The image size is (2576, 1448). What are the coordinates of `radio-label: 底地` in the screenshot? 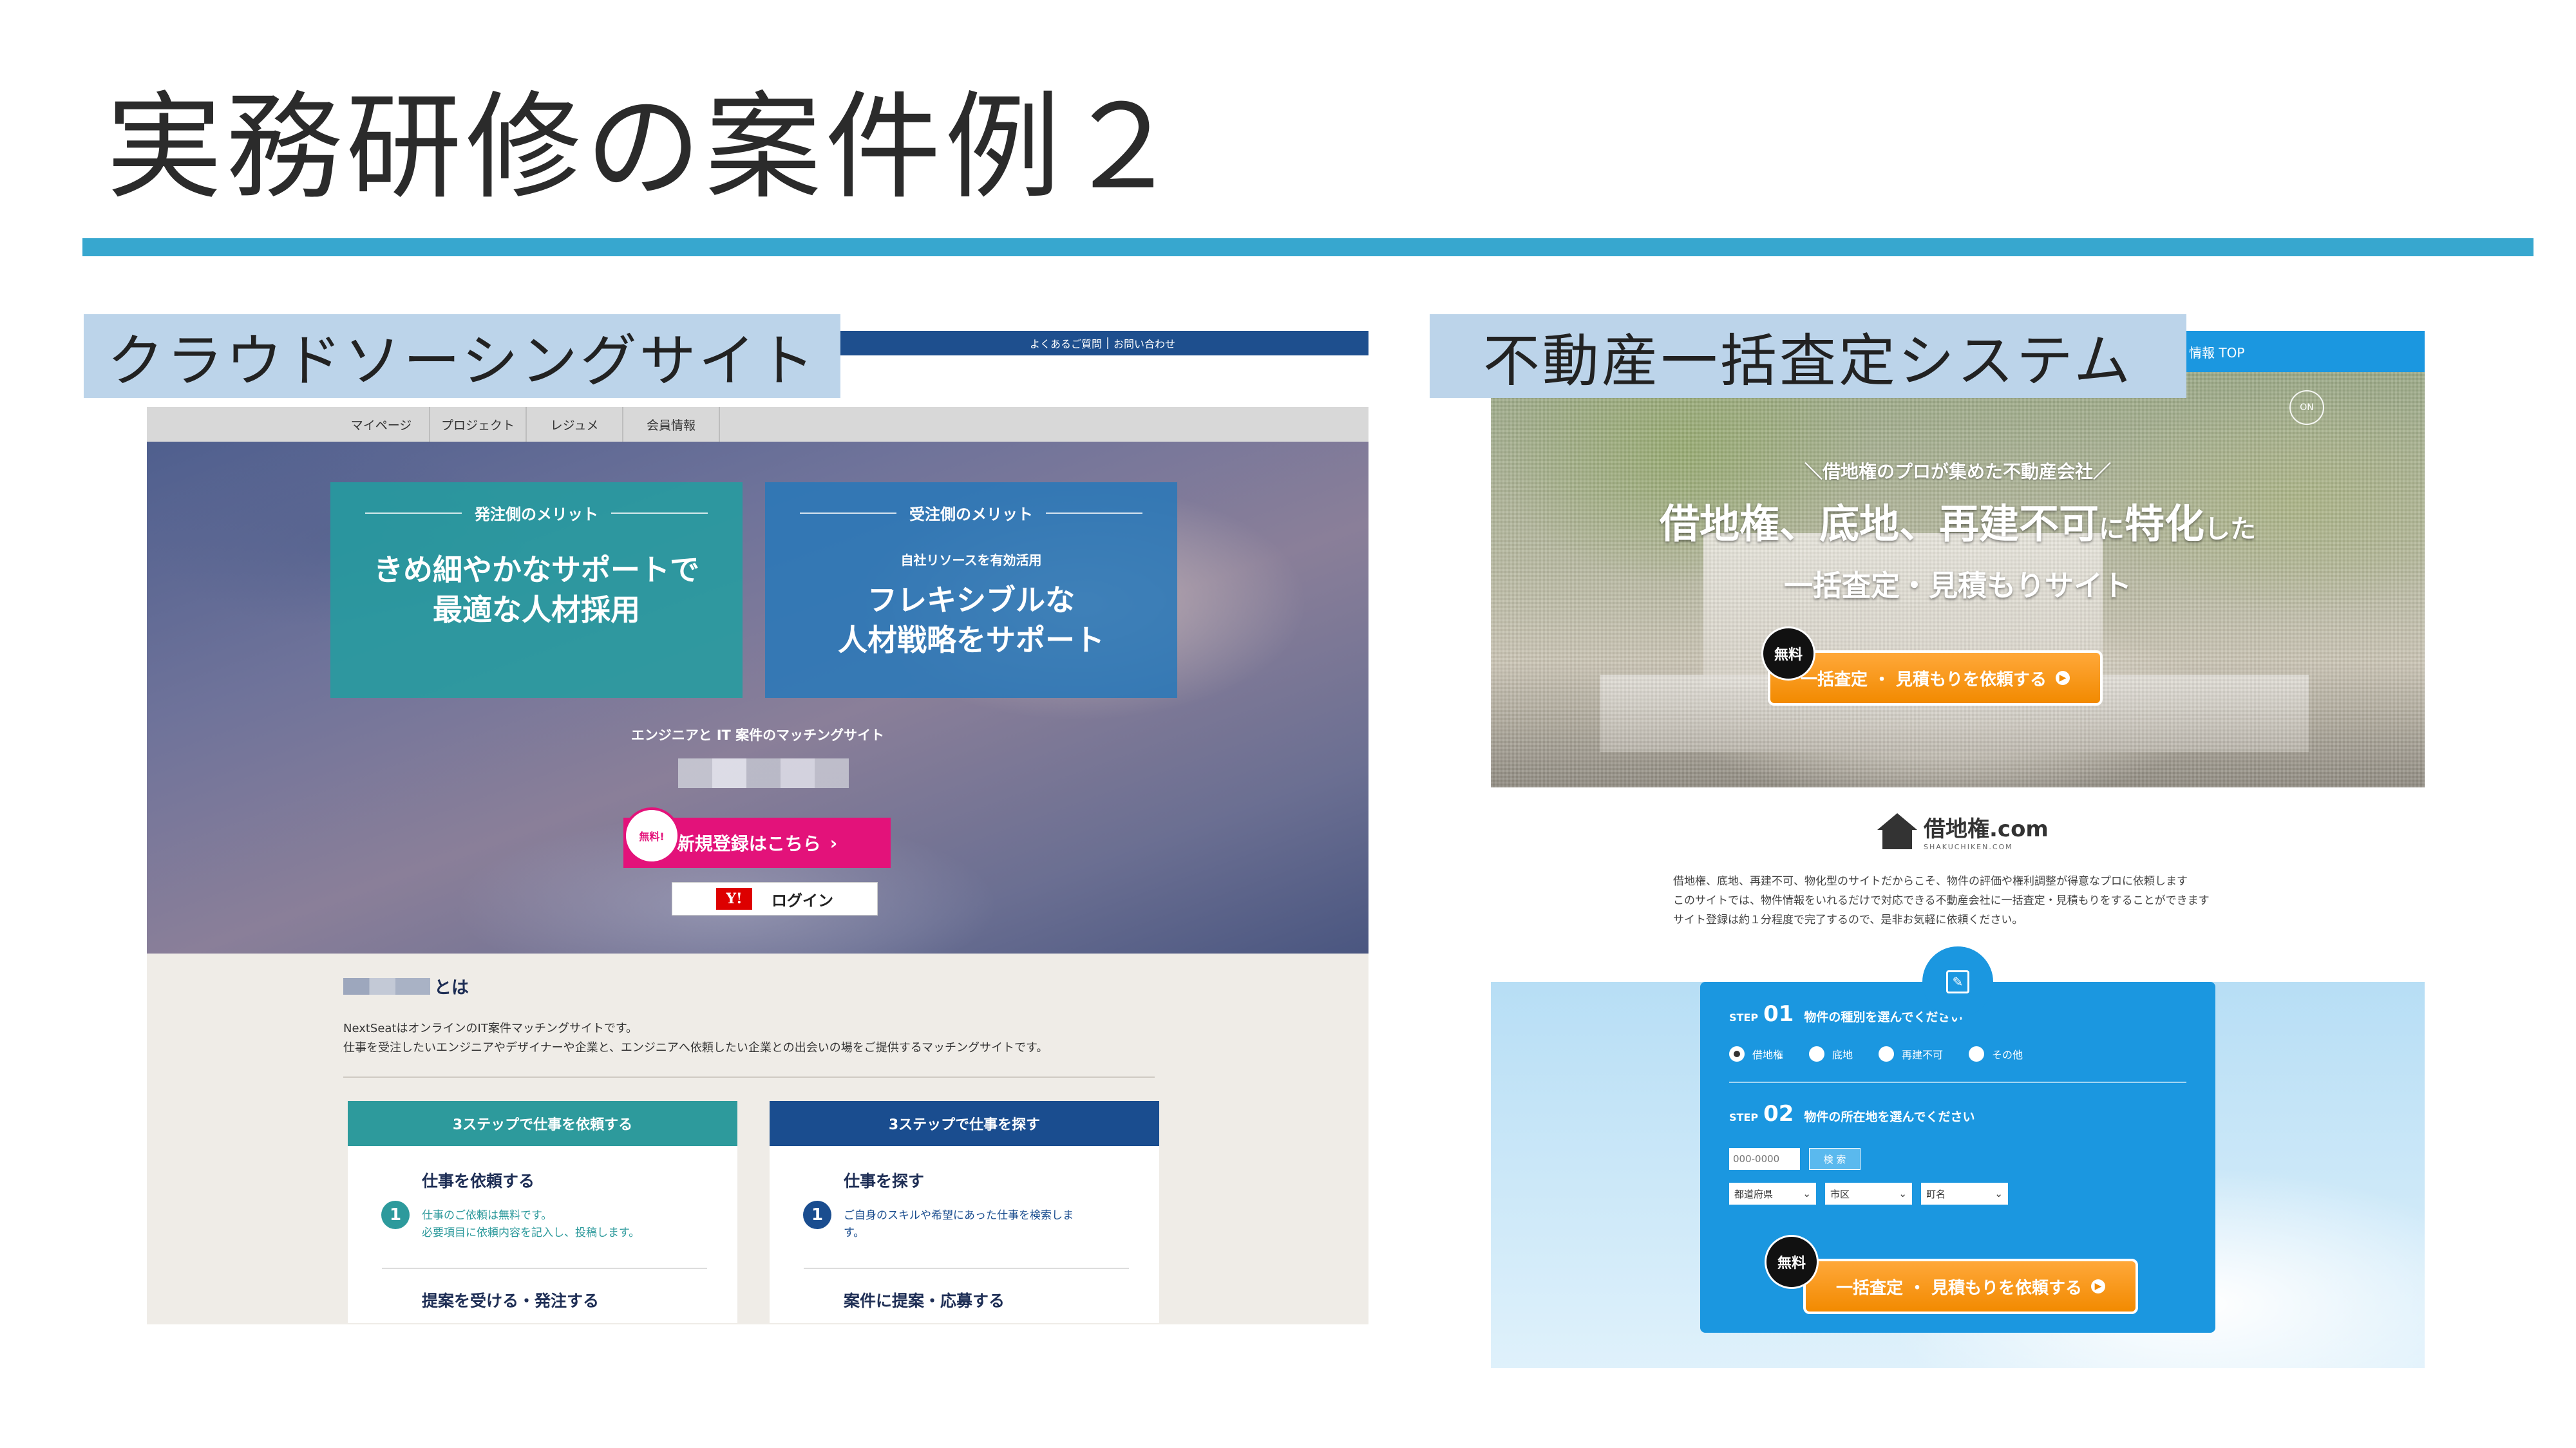 It's located at (1843, 1055).